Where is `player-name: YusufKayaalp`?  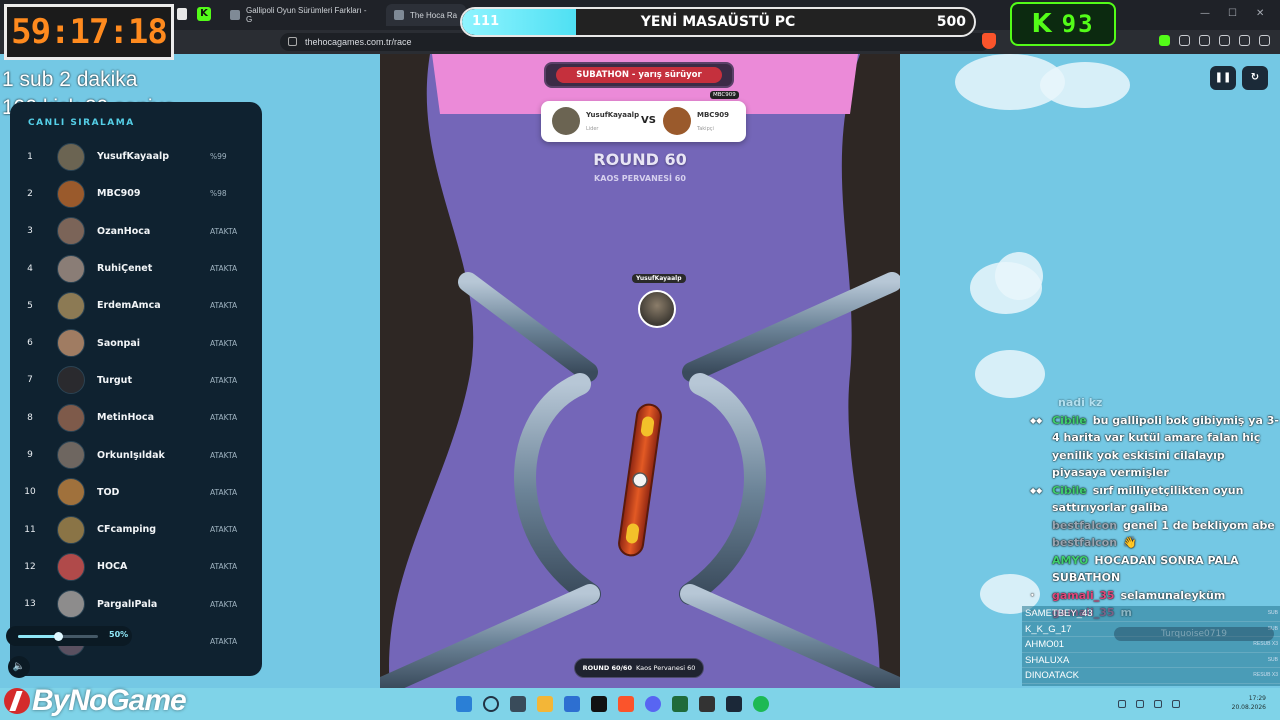
player-name: YusufKayaalp is located at coordinates (133, 157).